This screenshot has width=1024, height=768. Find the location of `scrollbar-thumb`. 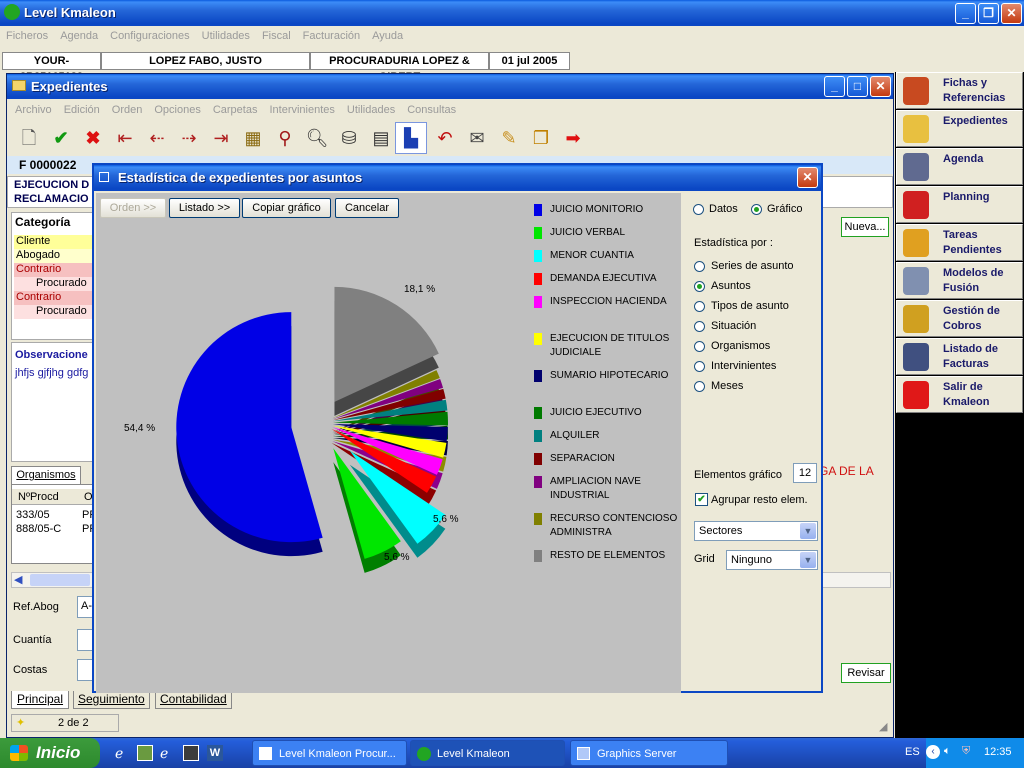

scrollbar-thumb is located at coordinates (60, 580).